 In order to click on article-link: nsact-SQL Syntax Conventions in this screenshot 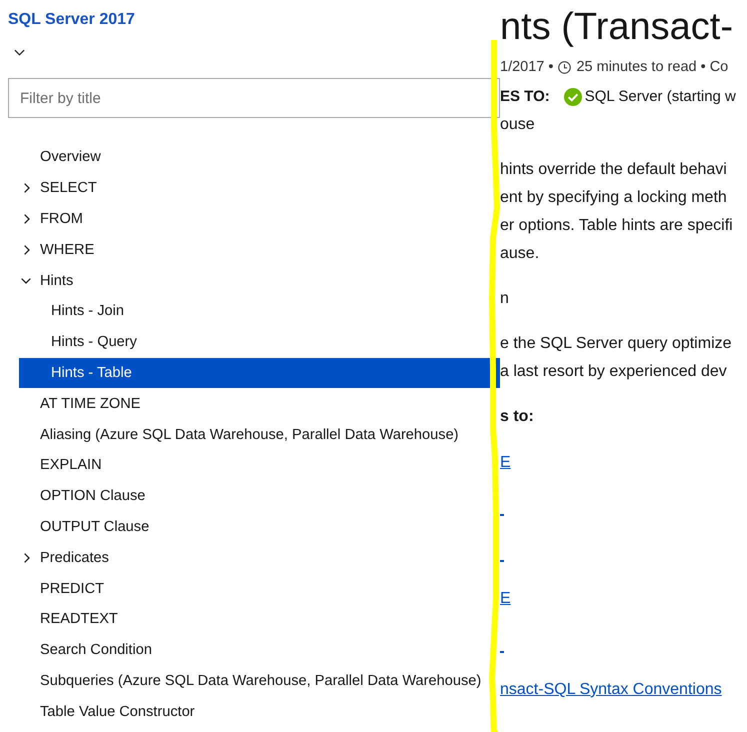, I will do `click(611, 690)`.